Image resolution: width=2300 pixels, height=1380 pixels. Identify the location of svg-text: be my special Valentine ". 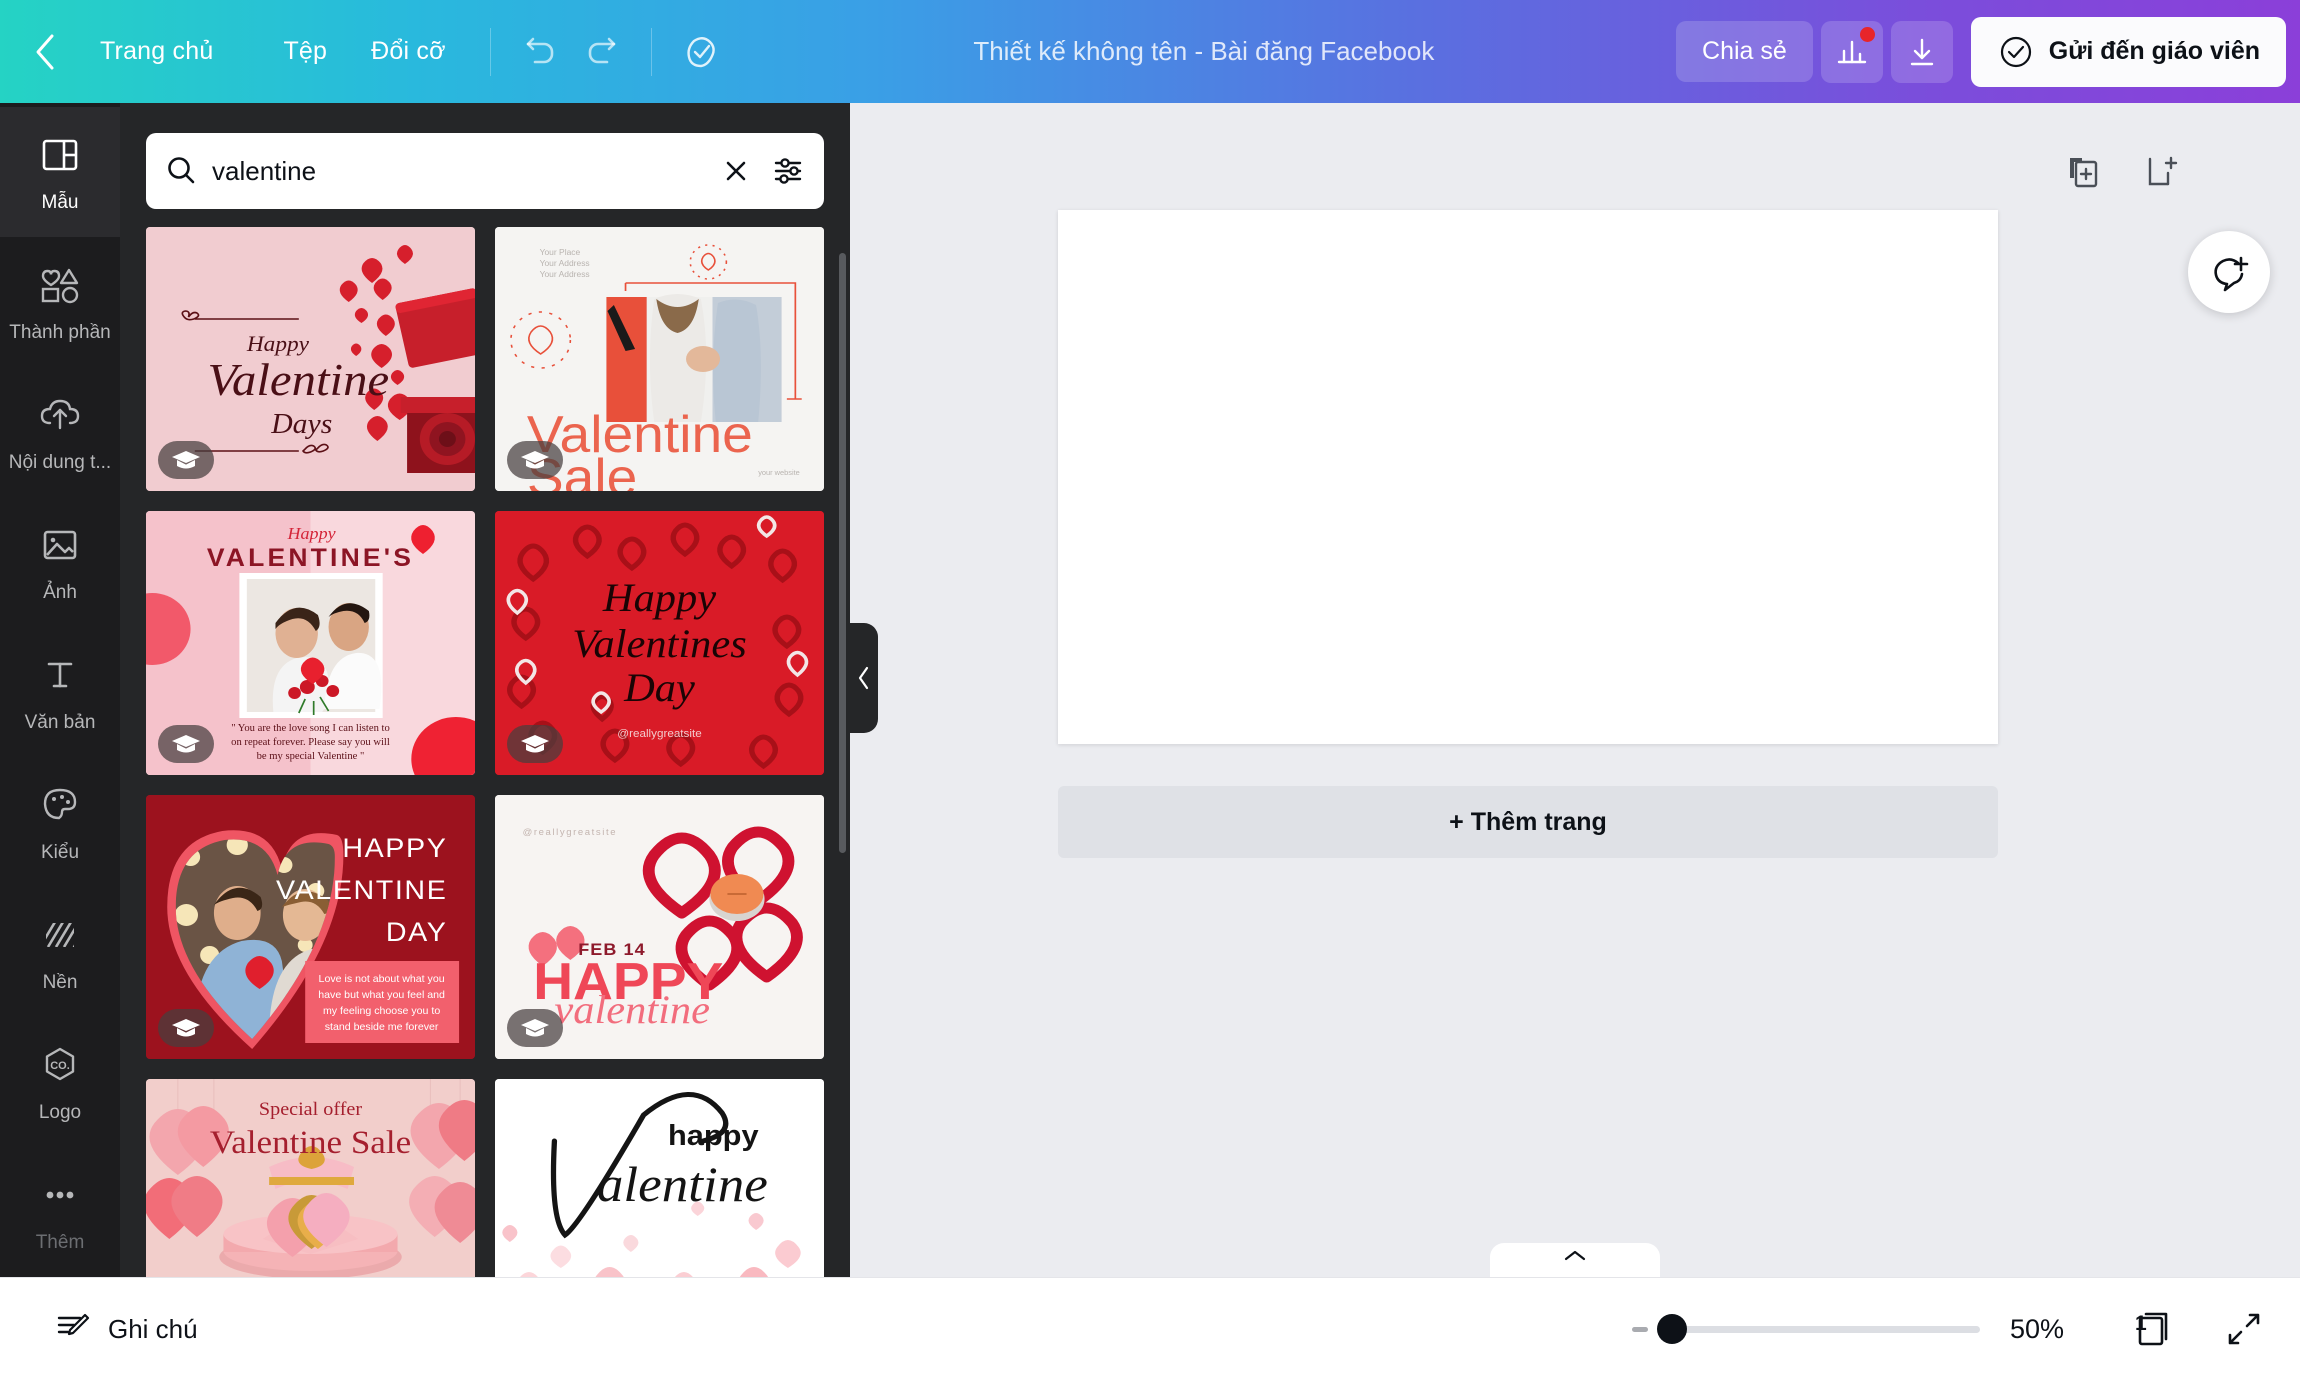
(311, 756).